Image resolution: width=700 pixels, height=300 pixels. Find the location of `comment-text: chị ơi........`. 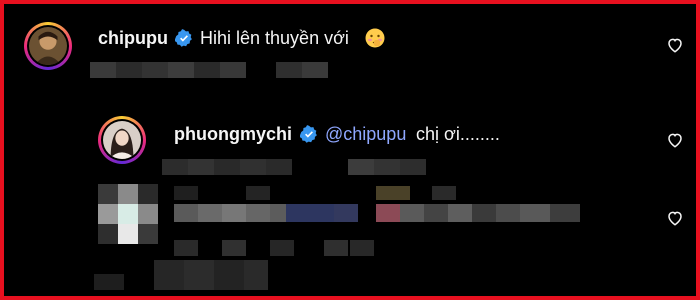

comment-text: chị ơi........ is located at coordinates (458, 134).